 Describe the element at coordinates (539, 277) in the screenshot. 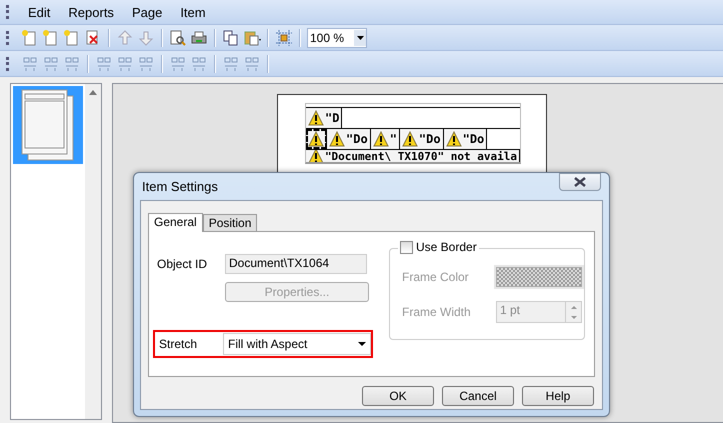

I see `color-swatch` at that location.